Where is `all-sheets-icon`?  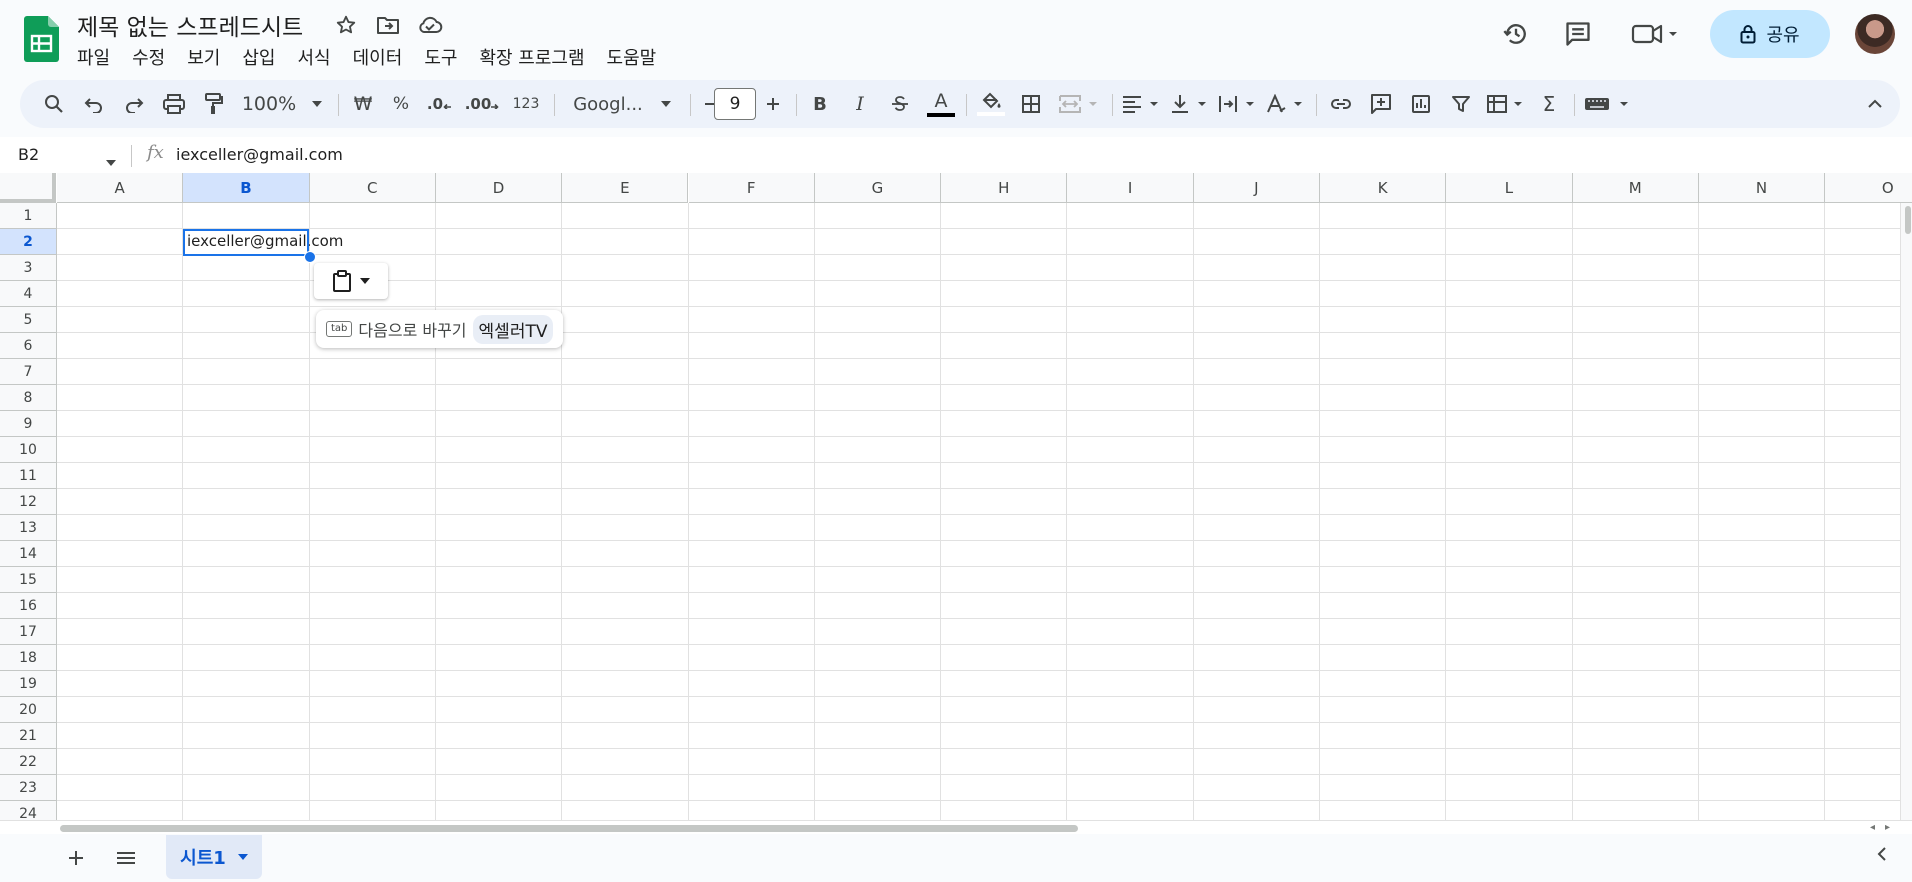 all-sheets-icon is located at coordinates (126, 858).